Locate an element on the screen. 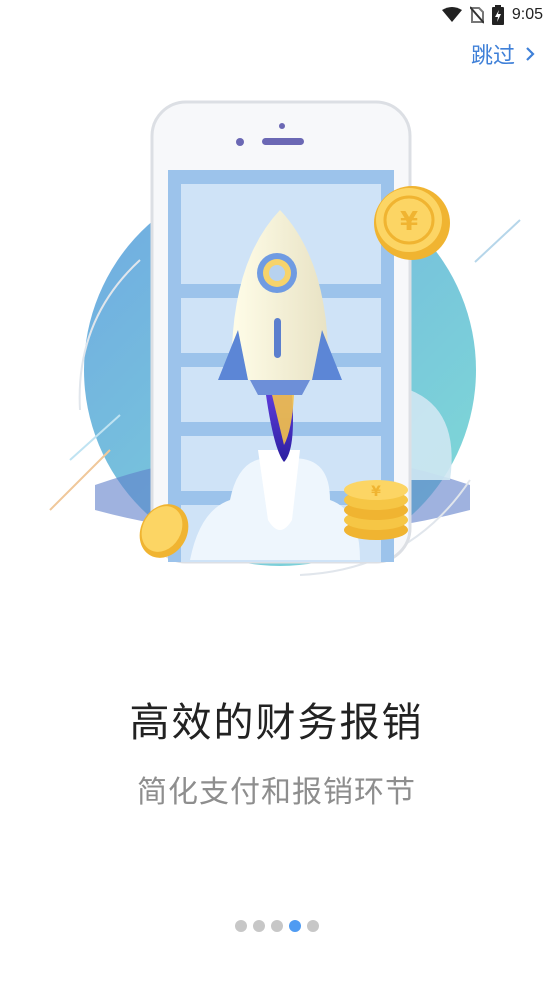 The height and width of the screenshot is (983, 553). skip-button: 跳过 is located at coordinates (503, 54).